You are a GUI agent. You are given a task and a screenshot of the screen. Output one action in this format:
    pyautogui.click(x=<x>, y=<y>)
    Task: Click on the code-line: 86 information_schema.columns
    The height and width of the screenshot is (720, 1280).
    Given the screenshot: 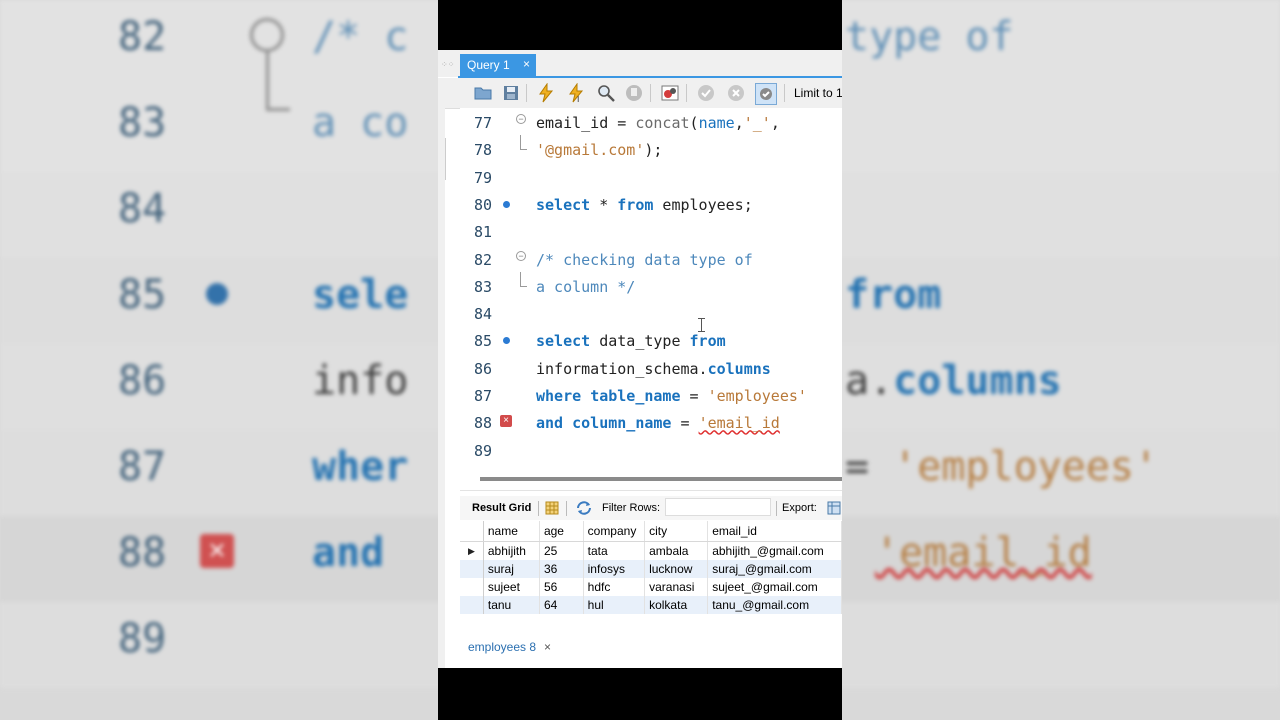 What is the action you would take?
    pyautogui.click(x=651, y=367)
    